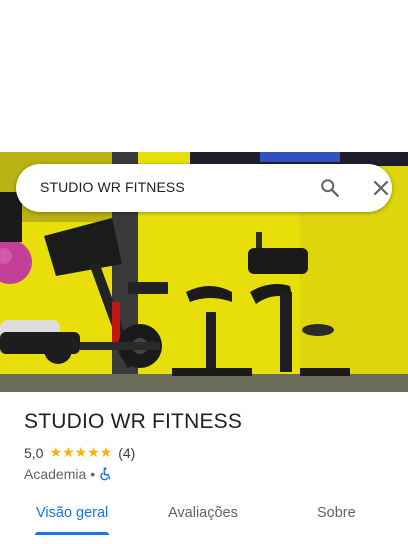 This screenshot has height=544, width=408. I want to click on review-count: (4), so click(126, 453).